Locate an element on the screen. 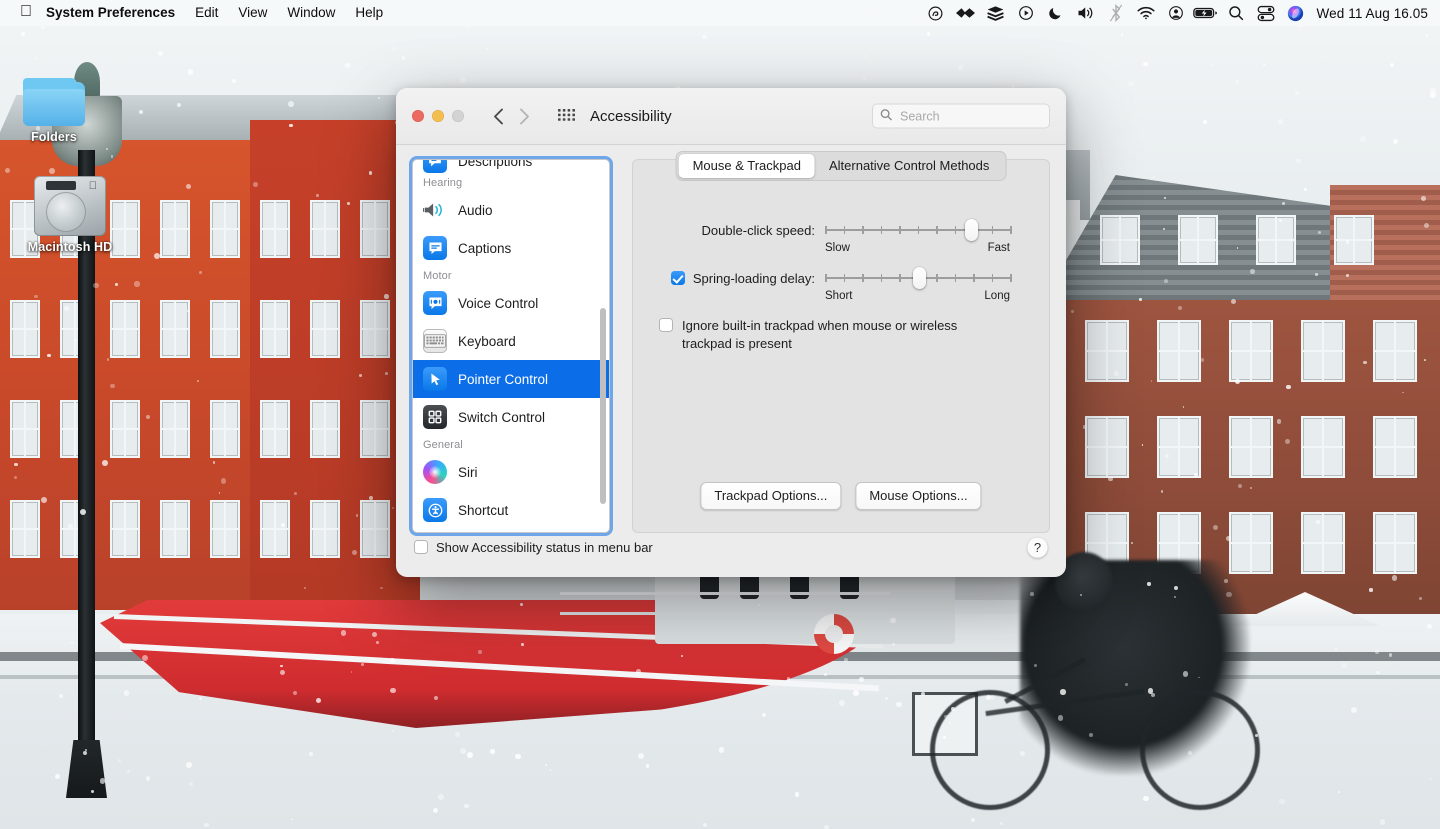 This screenshot has width=1440, height=829. dropbox-icon is located at coordinates (966, 13).